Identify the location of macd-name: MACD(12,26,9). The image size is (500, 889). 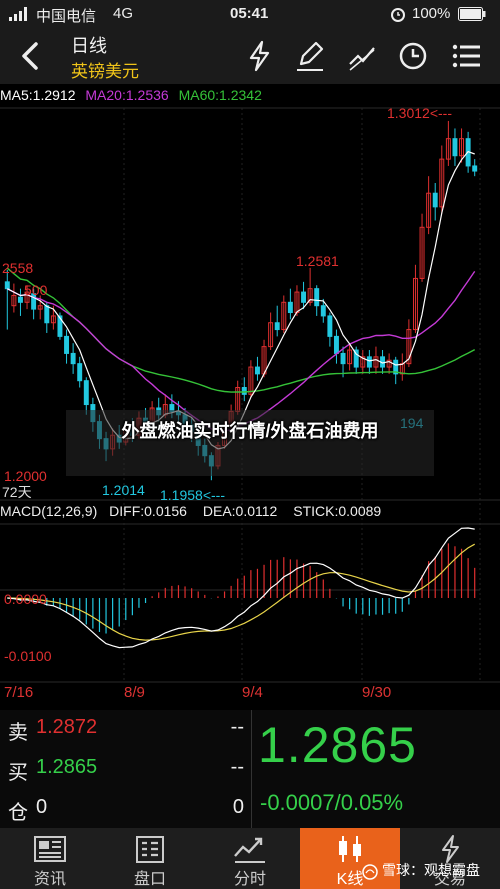
(49, 511).